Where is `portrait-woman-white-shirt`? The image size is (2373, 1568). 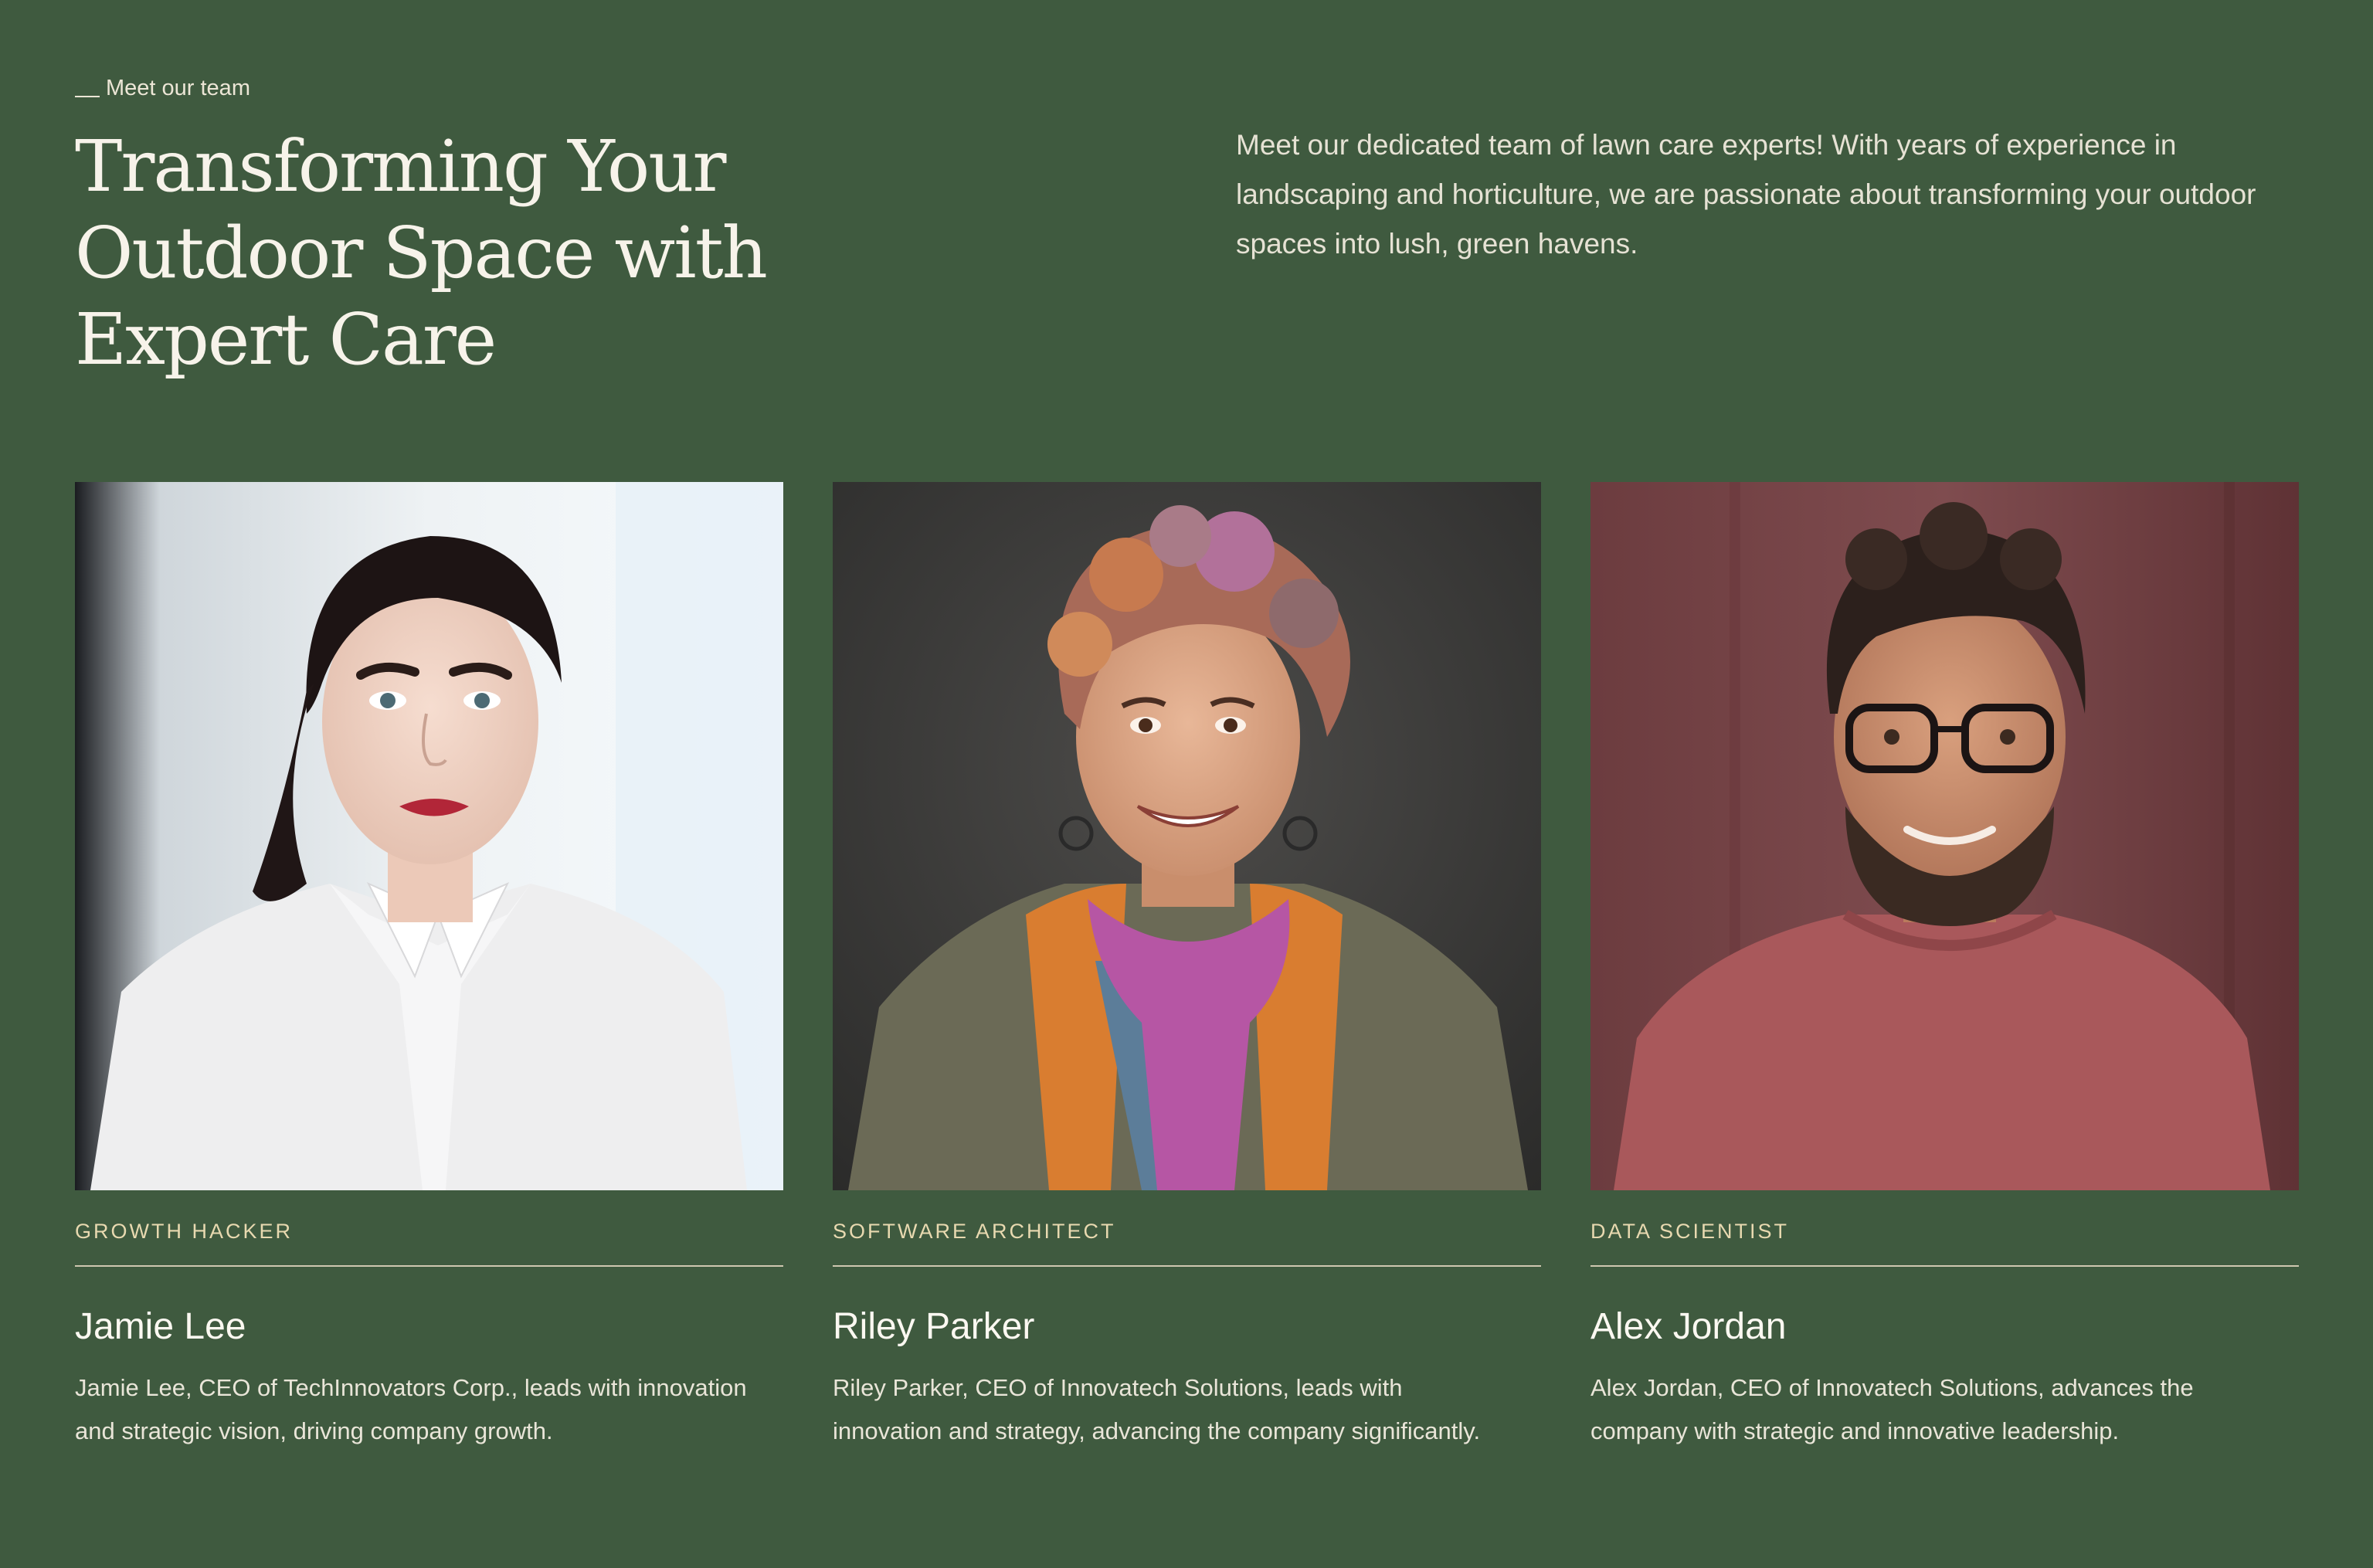
portrait-woman-white-shirt is located at coordinates (429, 836).